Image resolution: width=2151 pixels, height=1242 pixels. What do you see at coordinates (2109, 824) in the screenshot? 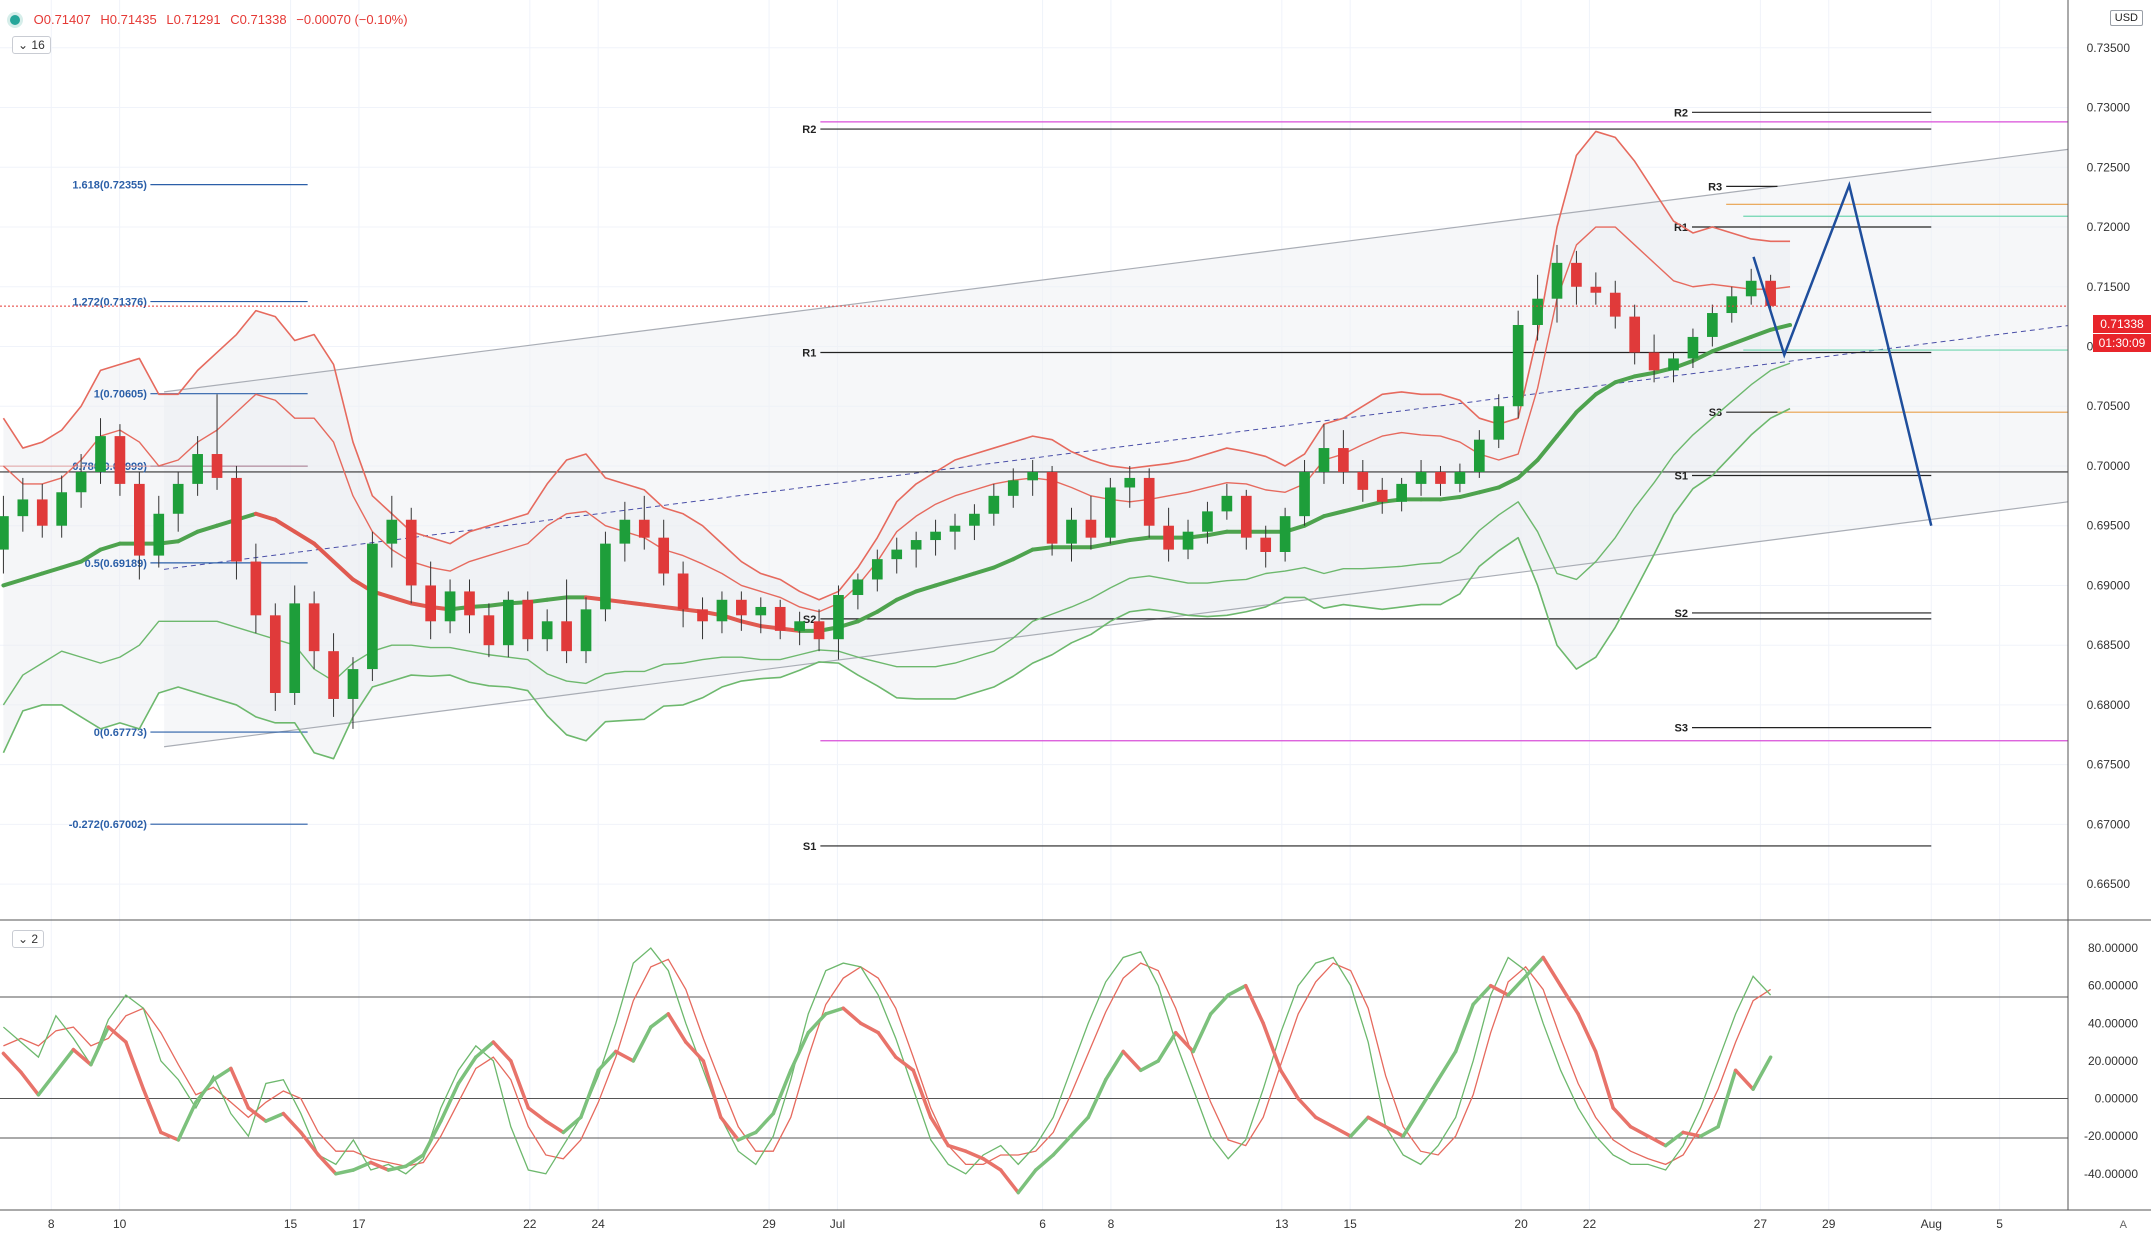
I see `price-tick-label: 0.67000` at bounding box center [2109, 824].